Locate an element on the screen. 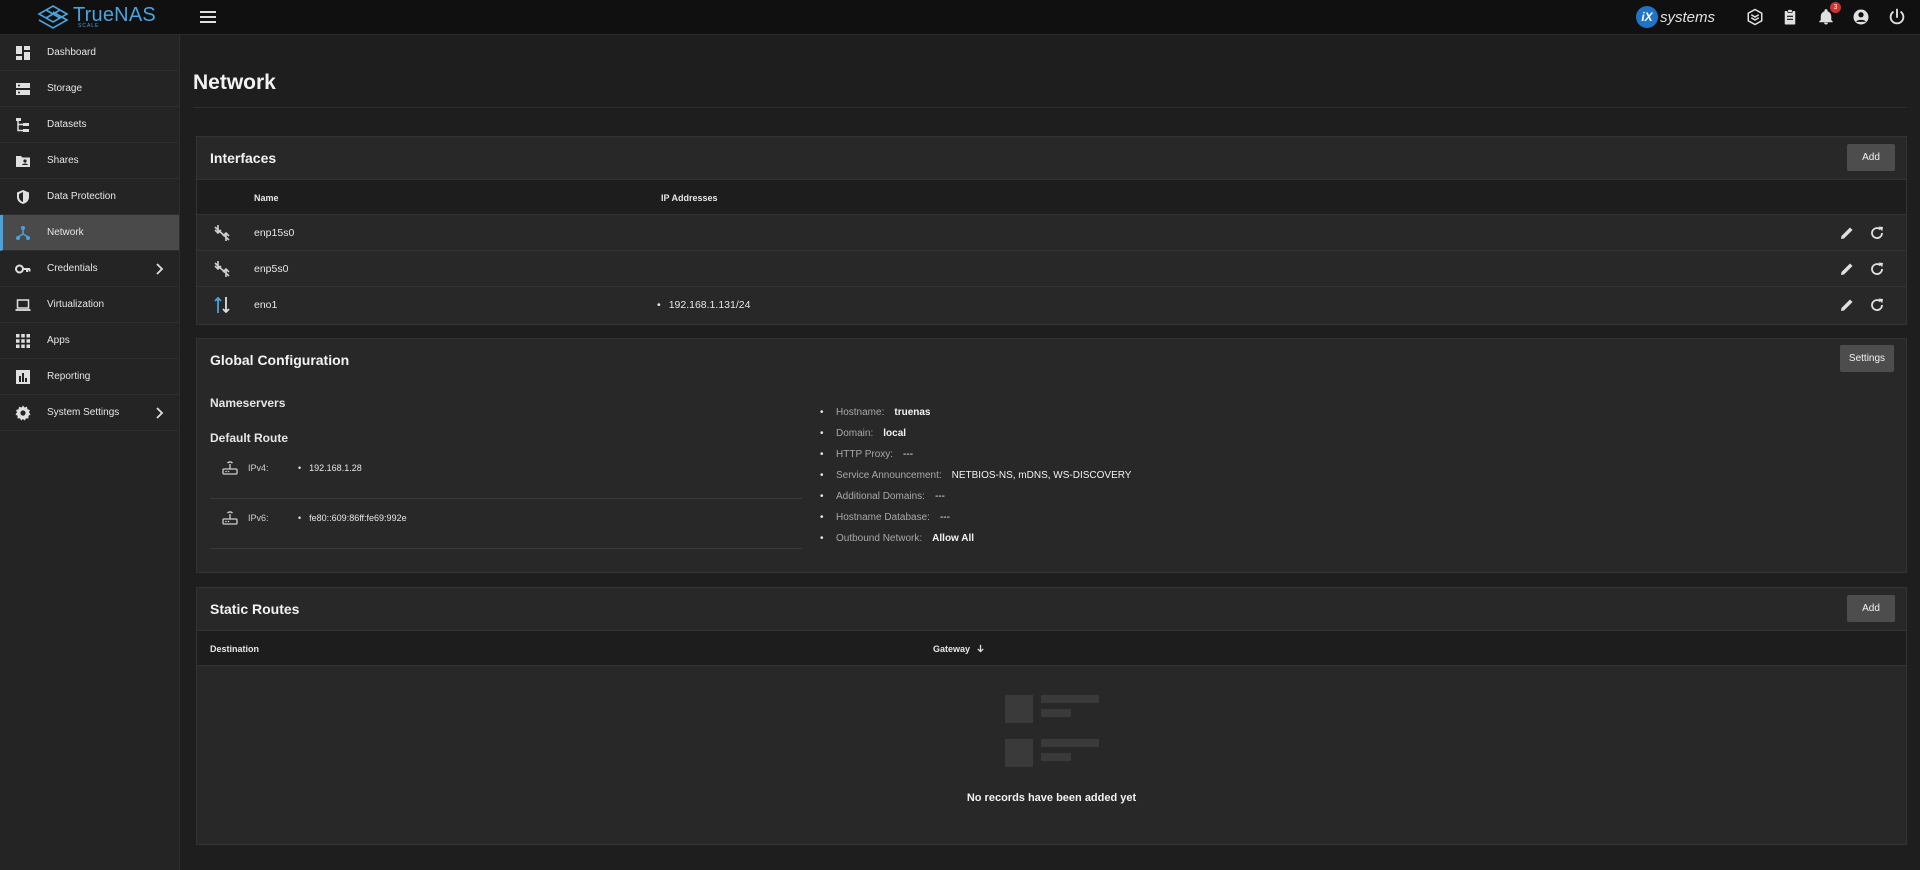 The width and height of the screenshot is (1920, 870). nameservers-heading: Nameservers is located at coordinates (248, 403).